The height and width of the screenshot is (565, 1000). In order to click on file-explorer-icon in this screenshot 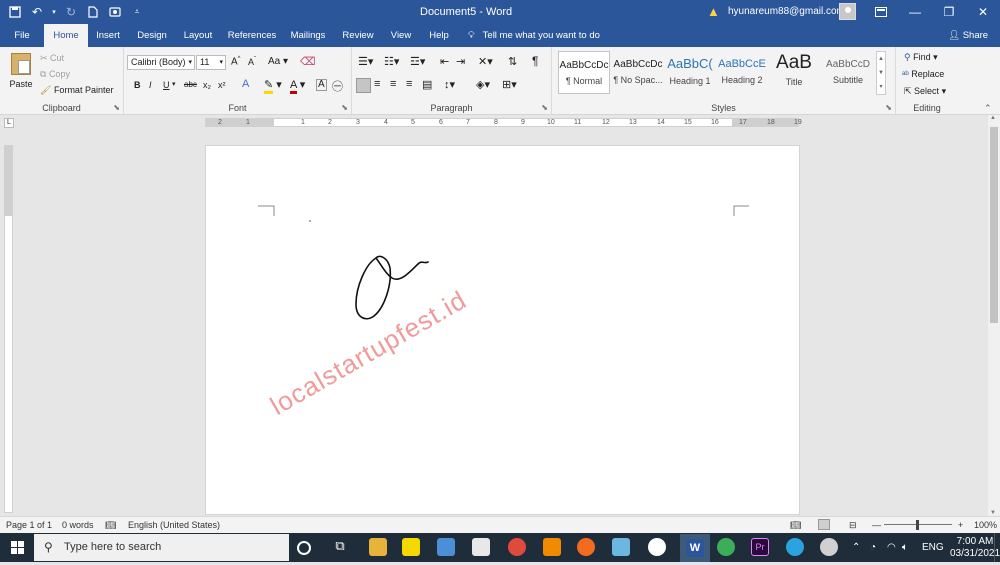, I will do `click(378, 547)`.